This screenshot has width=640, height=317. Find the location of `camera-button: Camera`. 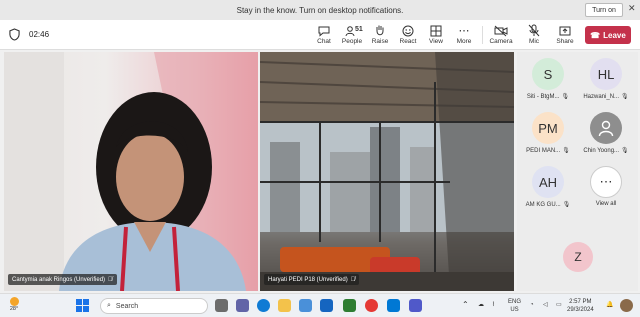

camera-button: Camera is located at coordinates (501, 36).